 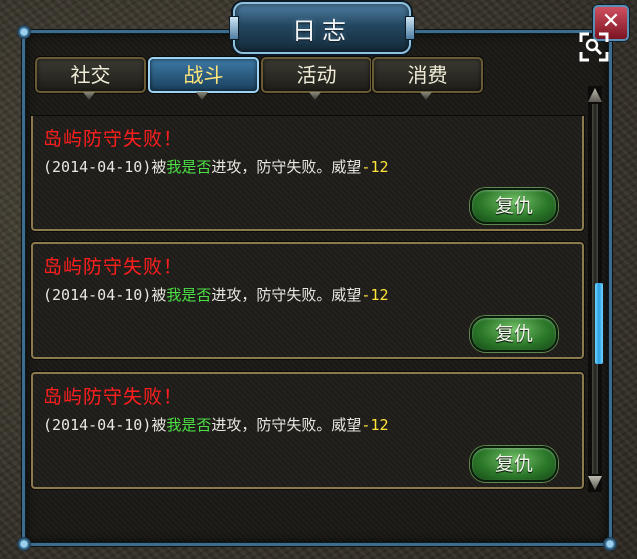 I want to click on scroll-rail, so click(x=597, y=289).